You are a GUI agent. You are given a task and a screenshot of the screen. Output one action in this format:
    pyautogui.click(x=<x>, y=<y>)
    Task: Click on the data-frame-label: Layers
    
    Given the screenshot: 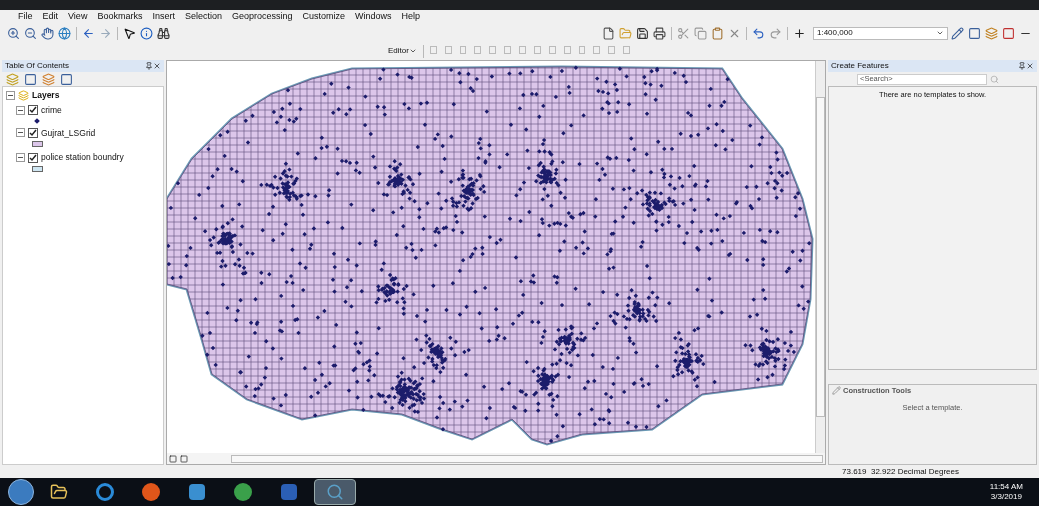 What is the action you would take?
    pyautogui.click(x=46, y=95)
    